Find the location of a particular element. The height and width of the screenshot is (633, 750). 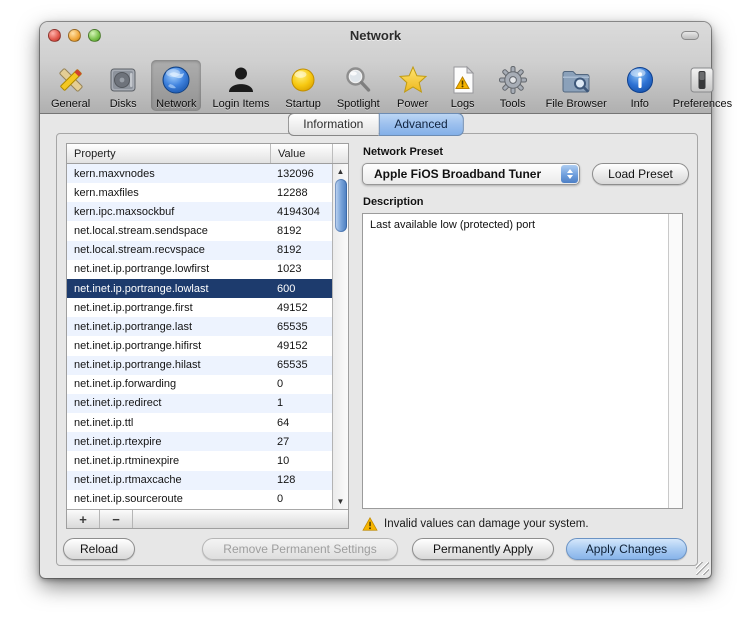

toolbar-item-file-browser: File Browser is located at coordinates (576, 85).